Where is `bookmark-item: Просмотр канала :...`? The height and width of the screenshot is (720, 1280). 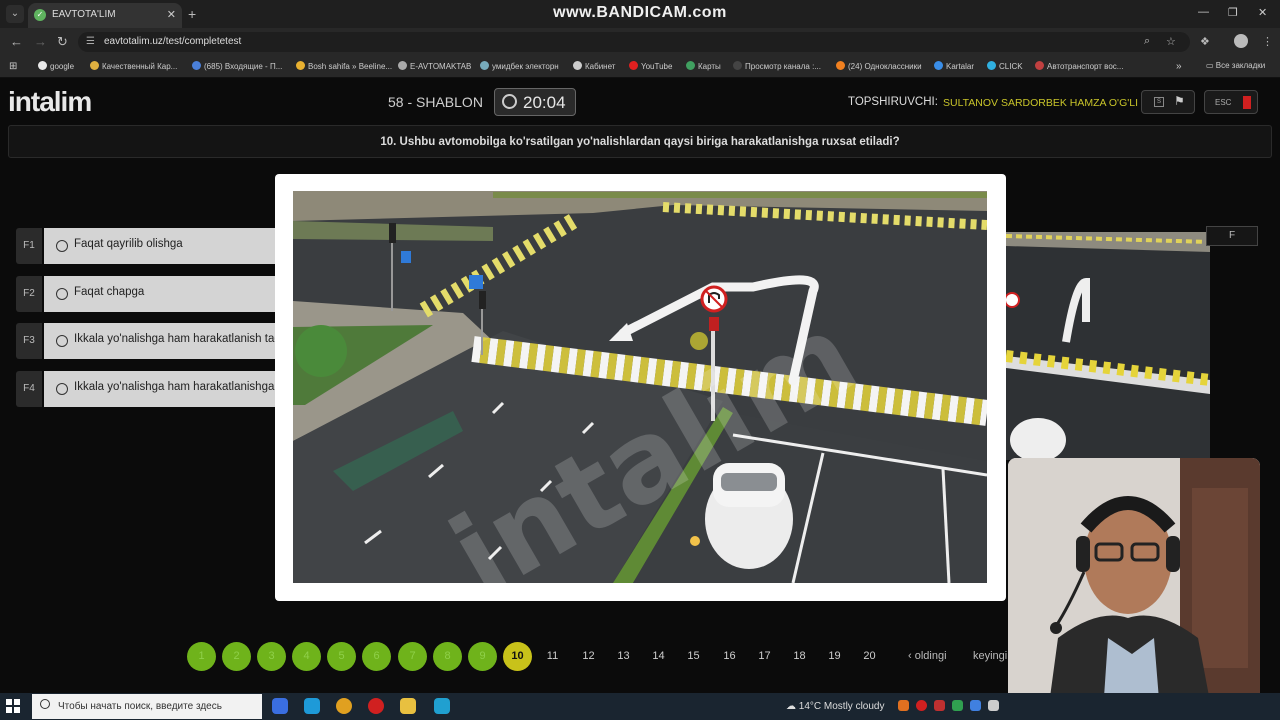 bookmark-item: Просмотр канала :... is located at coordinates (777, 66).